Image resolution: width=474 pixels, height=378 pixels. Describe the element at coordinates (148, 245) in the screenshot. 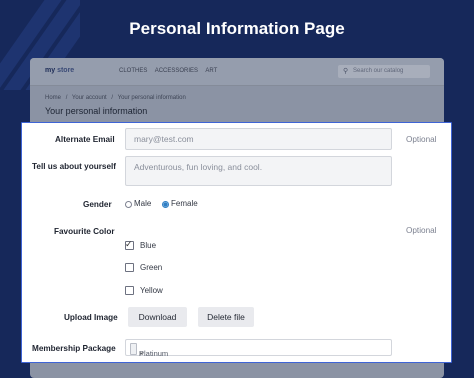

I see `checkbox-blue-label: Blue` at that location.